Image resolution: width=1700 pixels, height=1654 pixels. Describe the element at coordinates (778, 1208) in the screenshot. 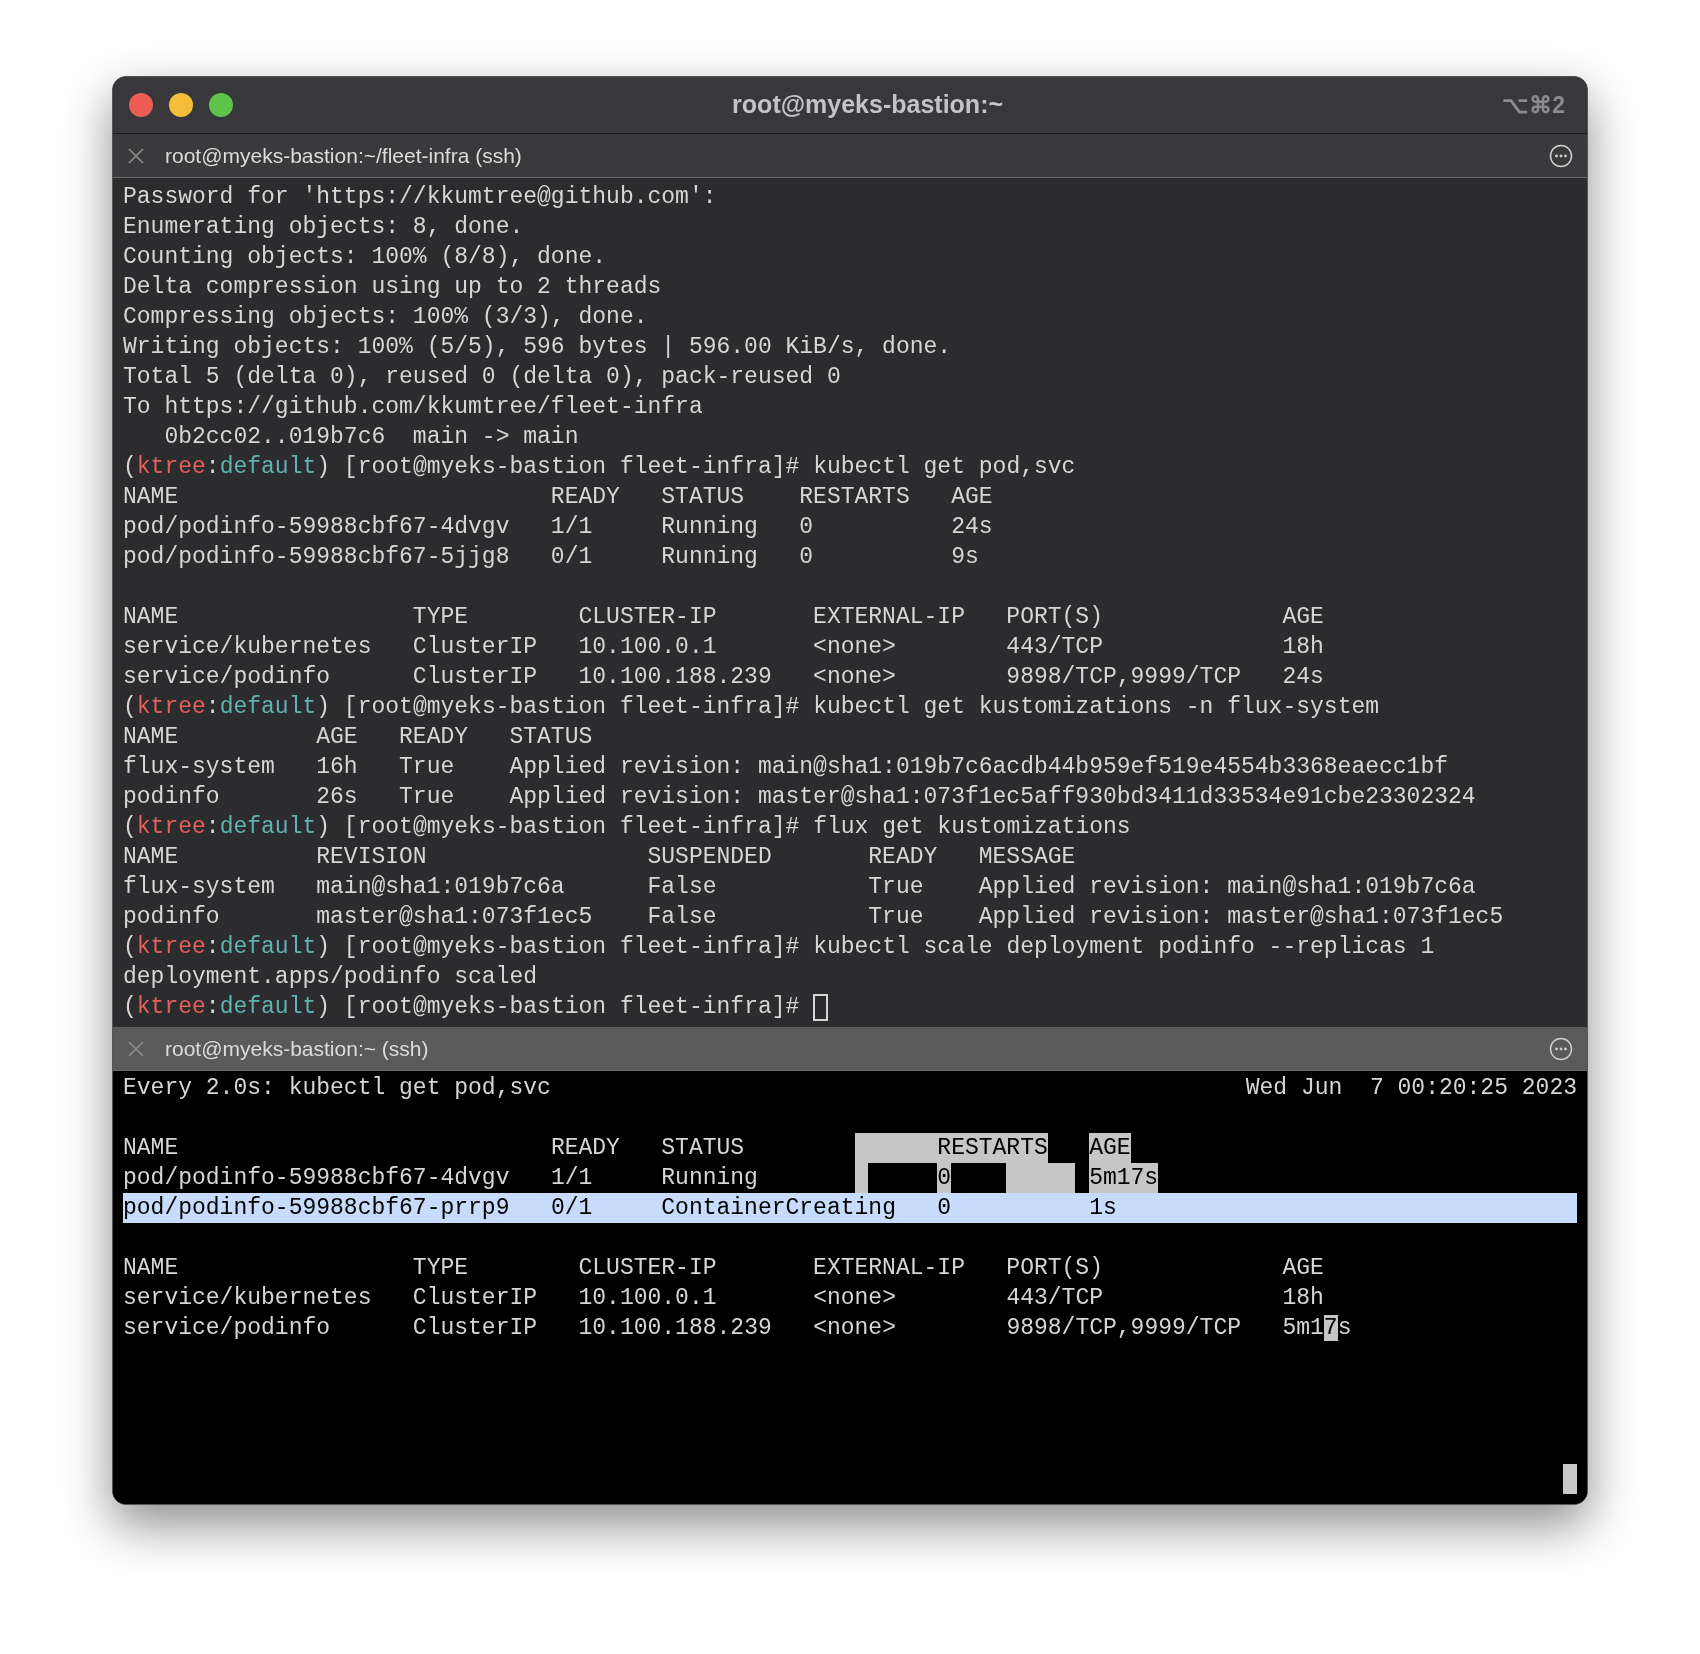

I see `table-cell-text: ContainerCreating` at that location.